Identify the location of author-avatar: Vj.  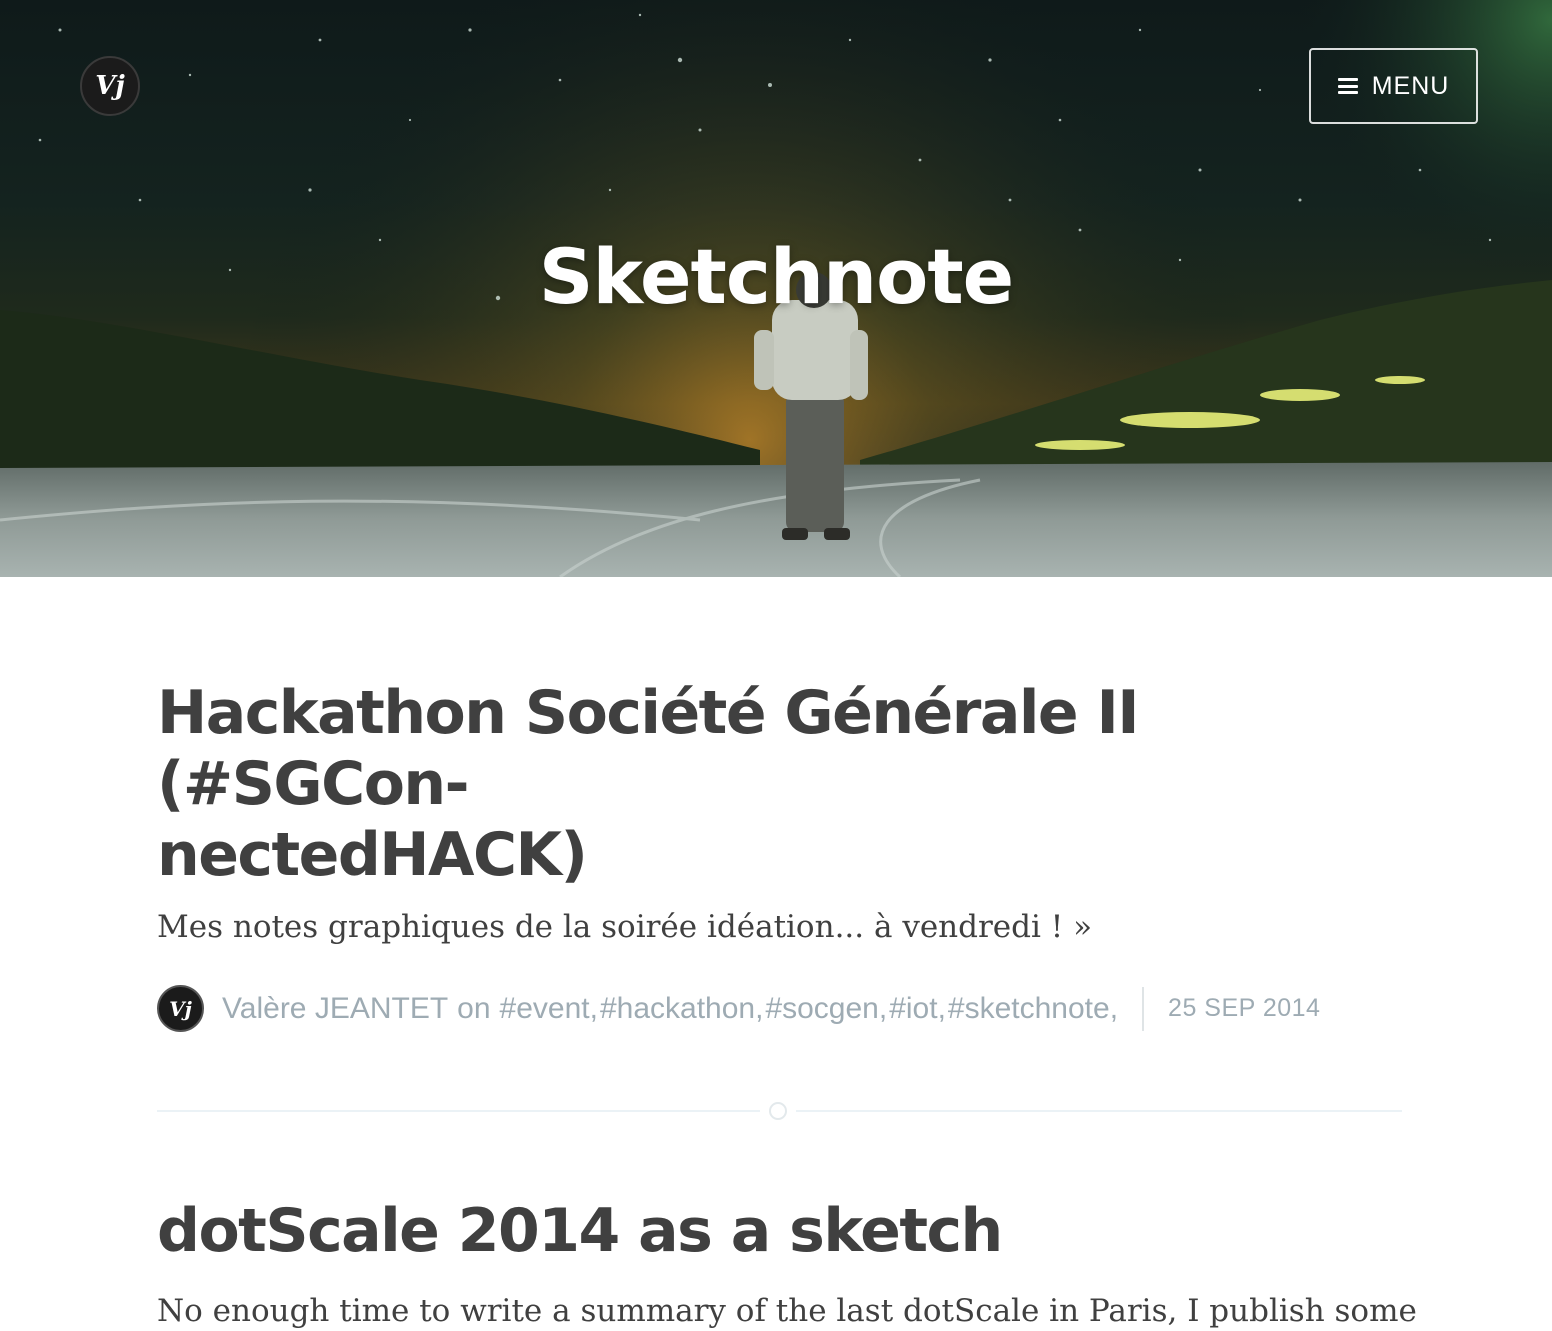
(180, 1008).